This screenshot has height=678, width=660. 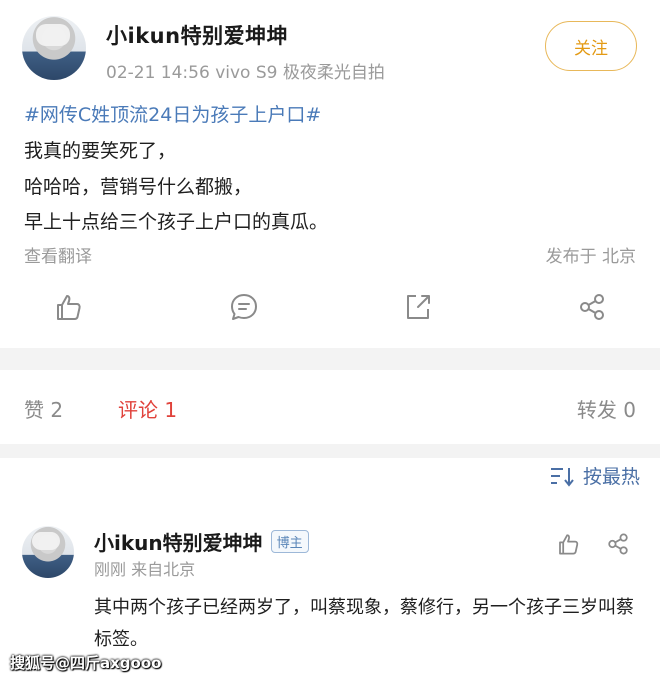 I want to click on sort-icon, so click(x=562, y=477).